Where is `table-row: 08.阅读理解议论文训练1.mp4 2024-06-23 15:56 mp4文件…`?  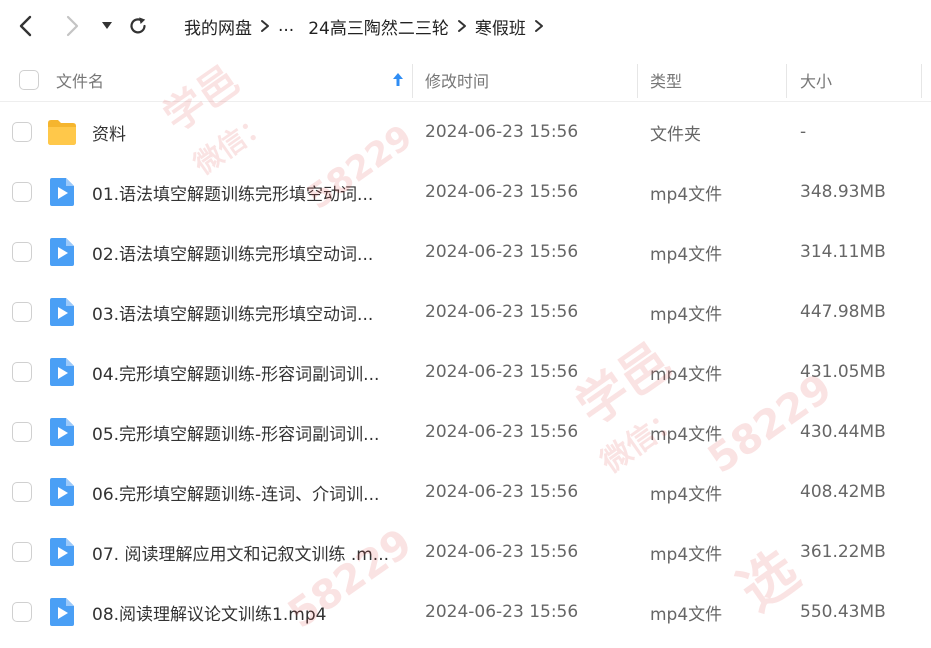 table-row: 08.阅读理解议论文训练1.mp4 2024-06-23 15:56 mp4文件… is located at coordinates (465, 612).